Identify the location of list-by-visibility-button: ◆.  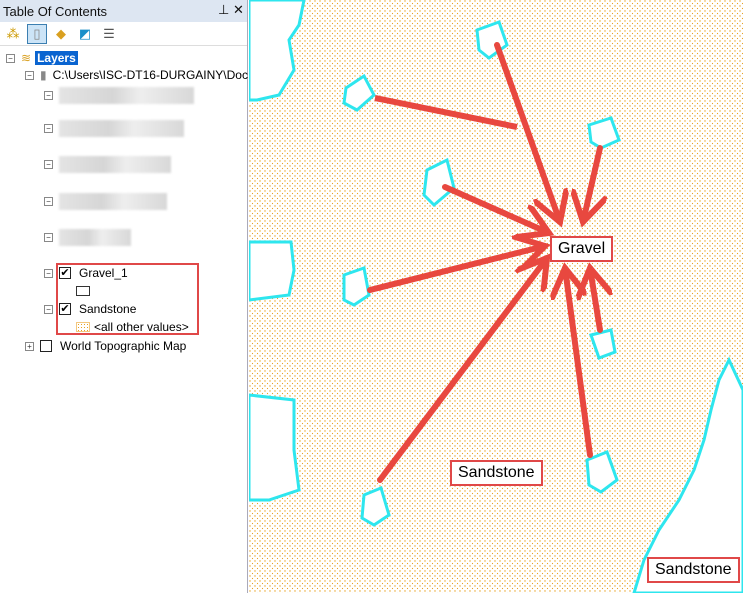
(61, 34).